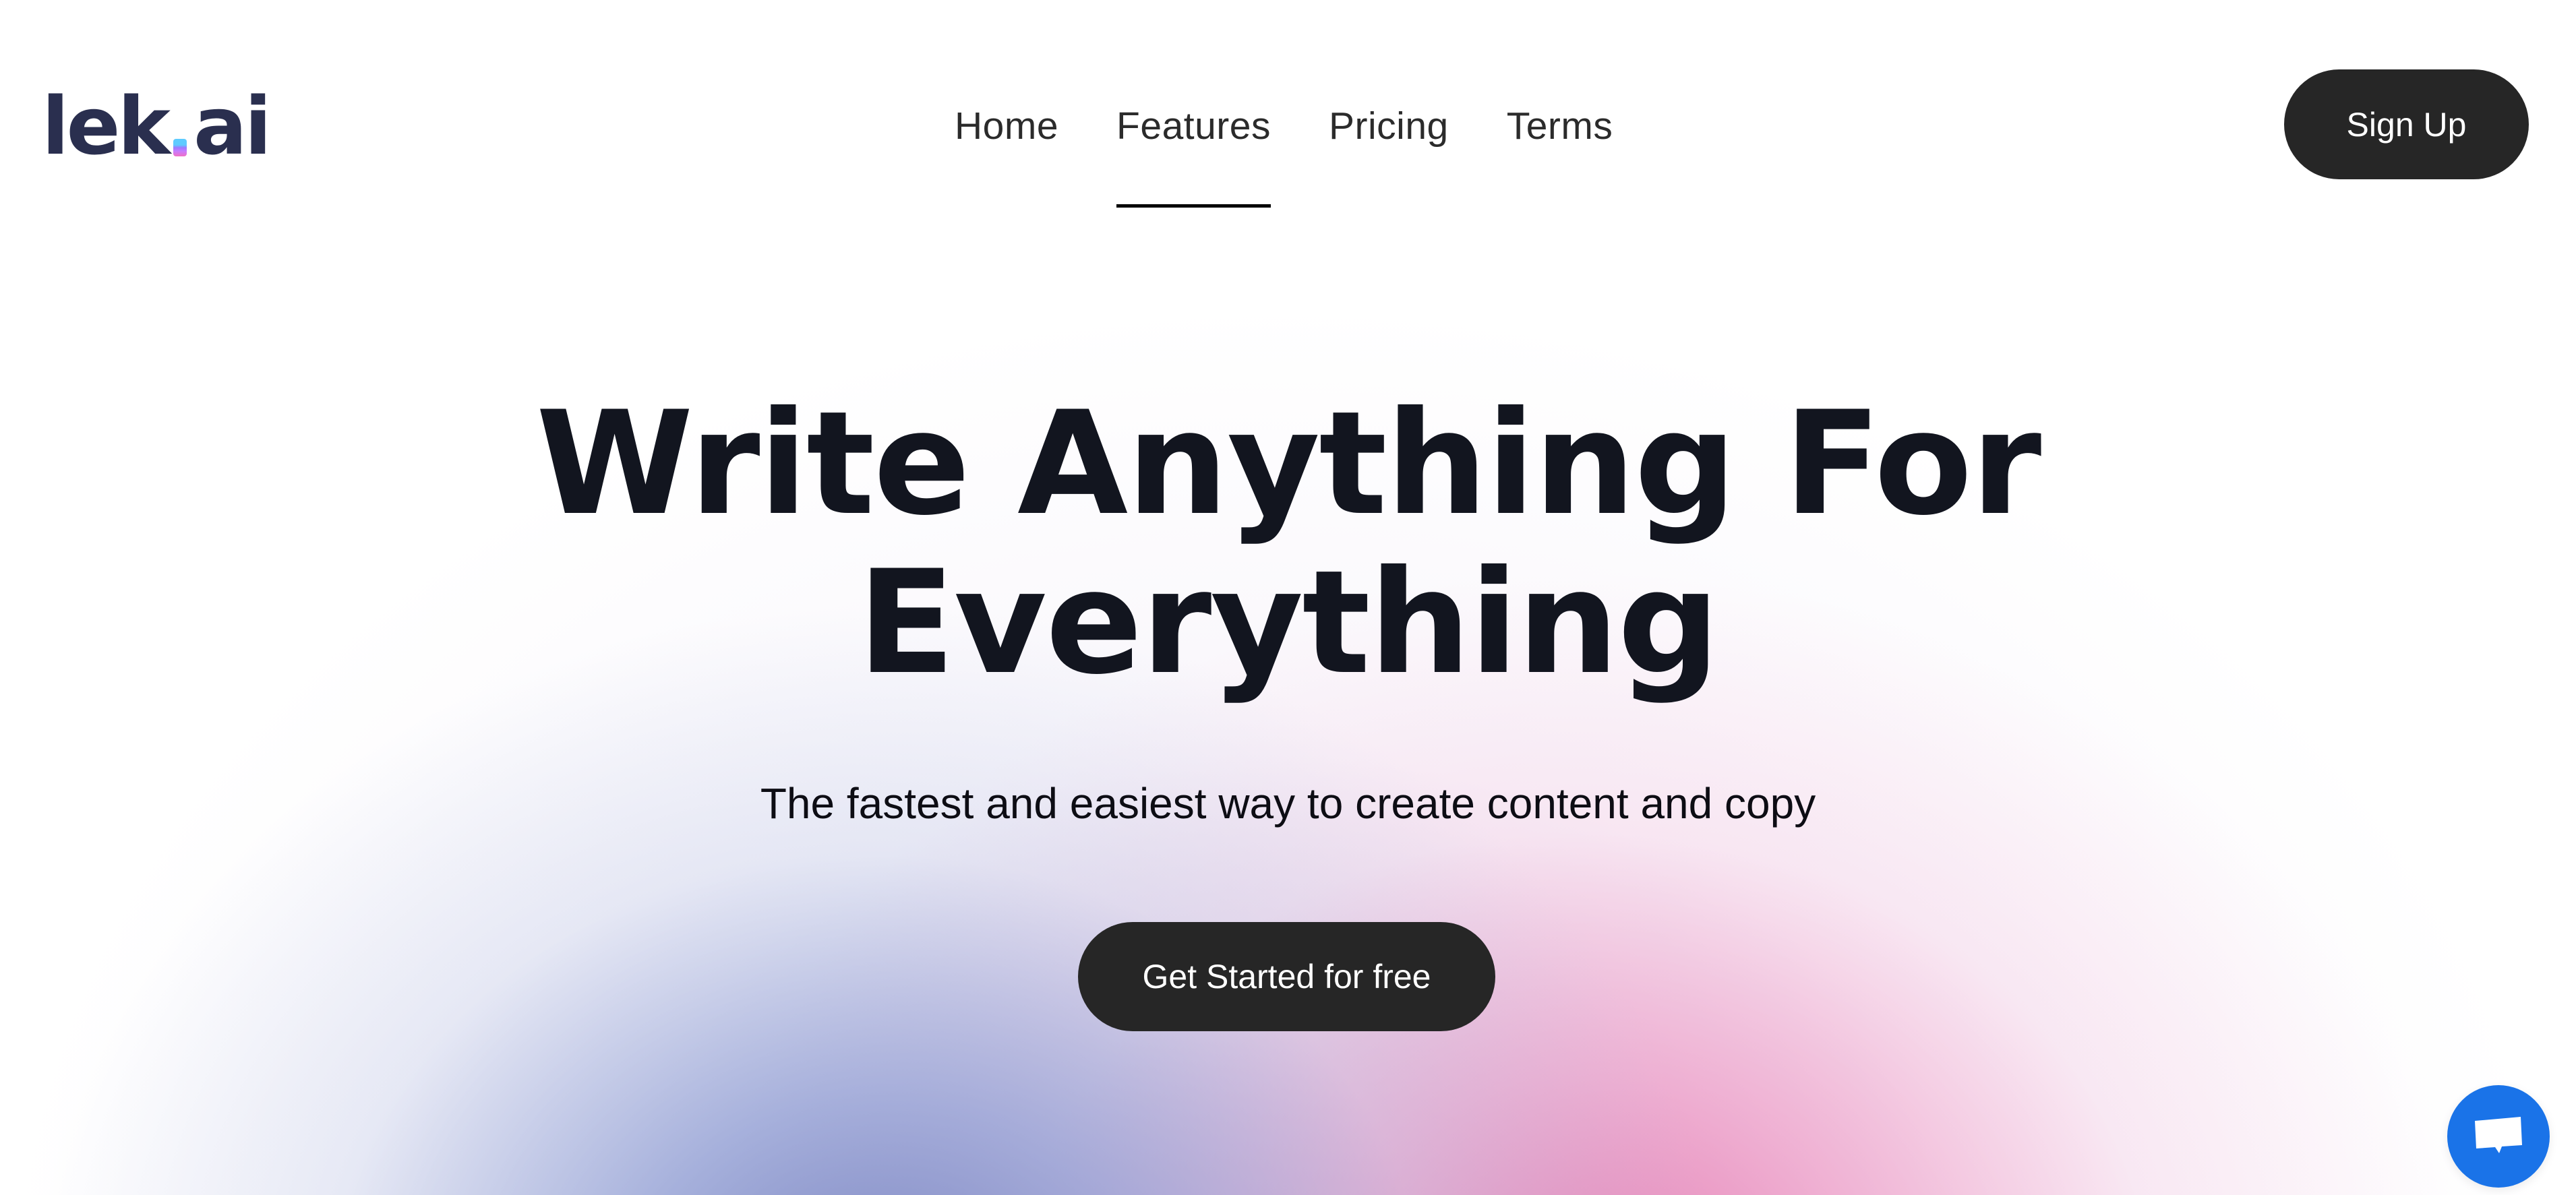 The width and height of the screenshot is (2576, 1195). What do you see at coordinates (1560, 126) in the screenshot?
I see `nav-item-terms: Terms` at bounding box center [1560, 126].